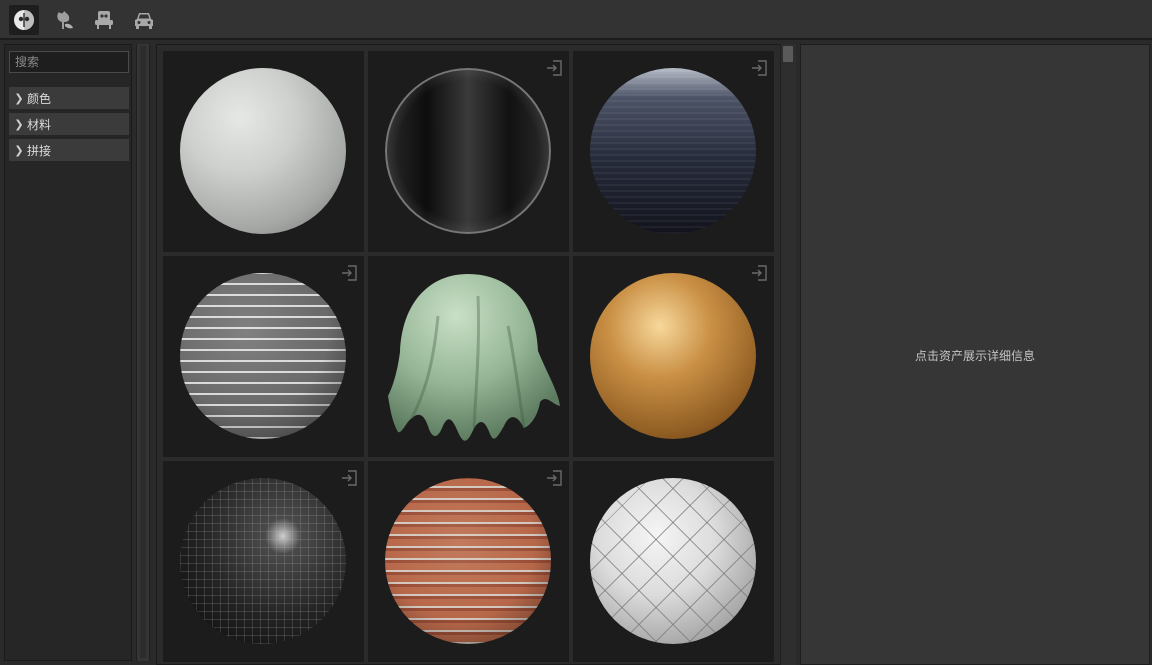  What do you see at coordinates (68, 352) in the screenshot?
I see `category-sidebar: ❯ 颜色 ❯ 材料 ❯ 拼接` at bounding box center [68, 352].